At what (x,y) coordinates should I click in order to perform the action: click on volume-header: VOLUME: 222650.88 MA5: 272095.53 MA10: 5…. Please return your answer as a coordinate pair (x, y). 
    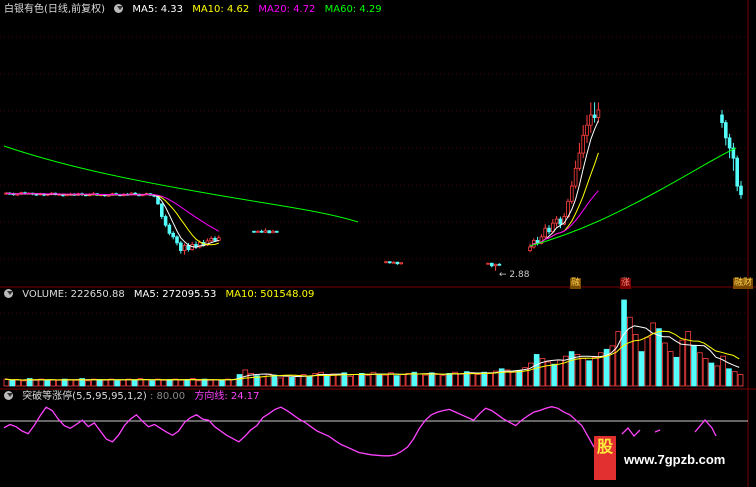
    Looking at the image, I should click on (162, 295).